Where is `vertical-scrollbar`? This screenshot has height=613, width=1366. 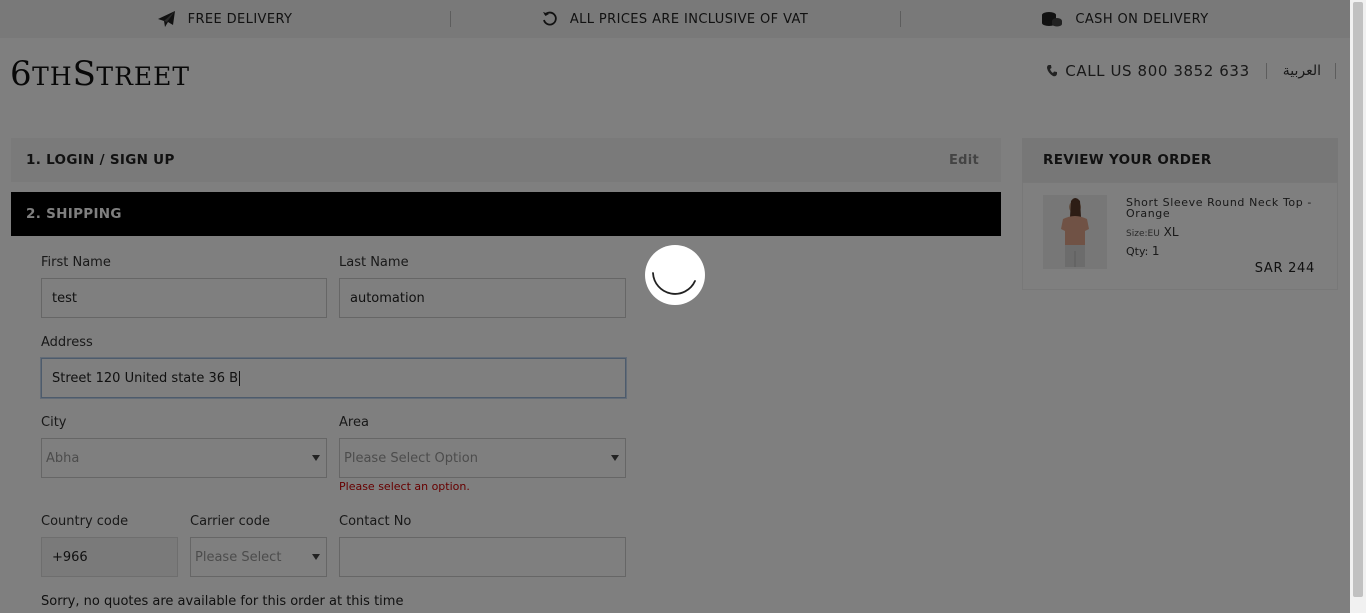
vertical-scrollbar is located at coordinates (1358, 306).